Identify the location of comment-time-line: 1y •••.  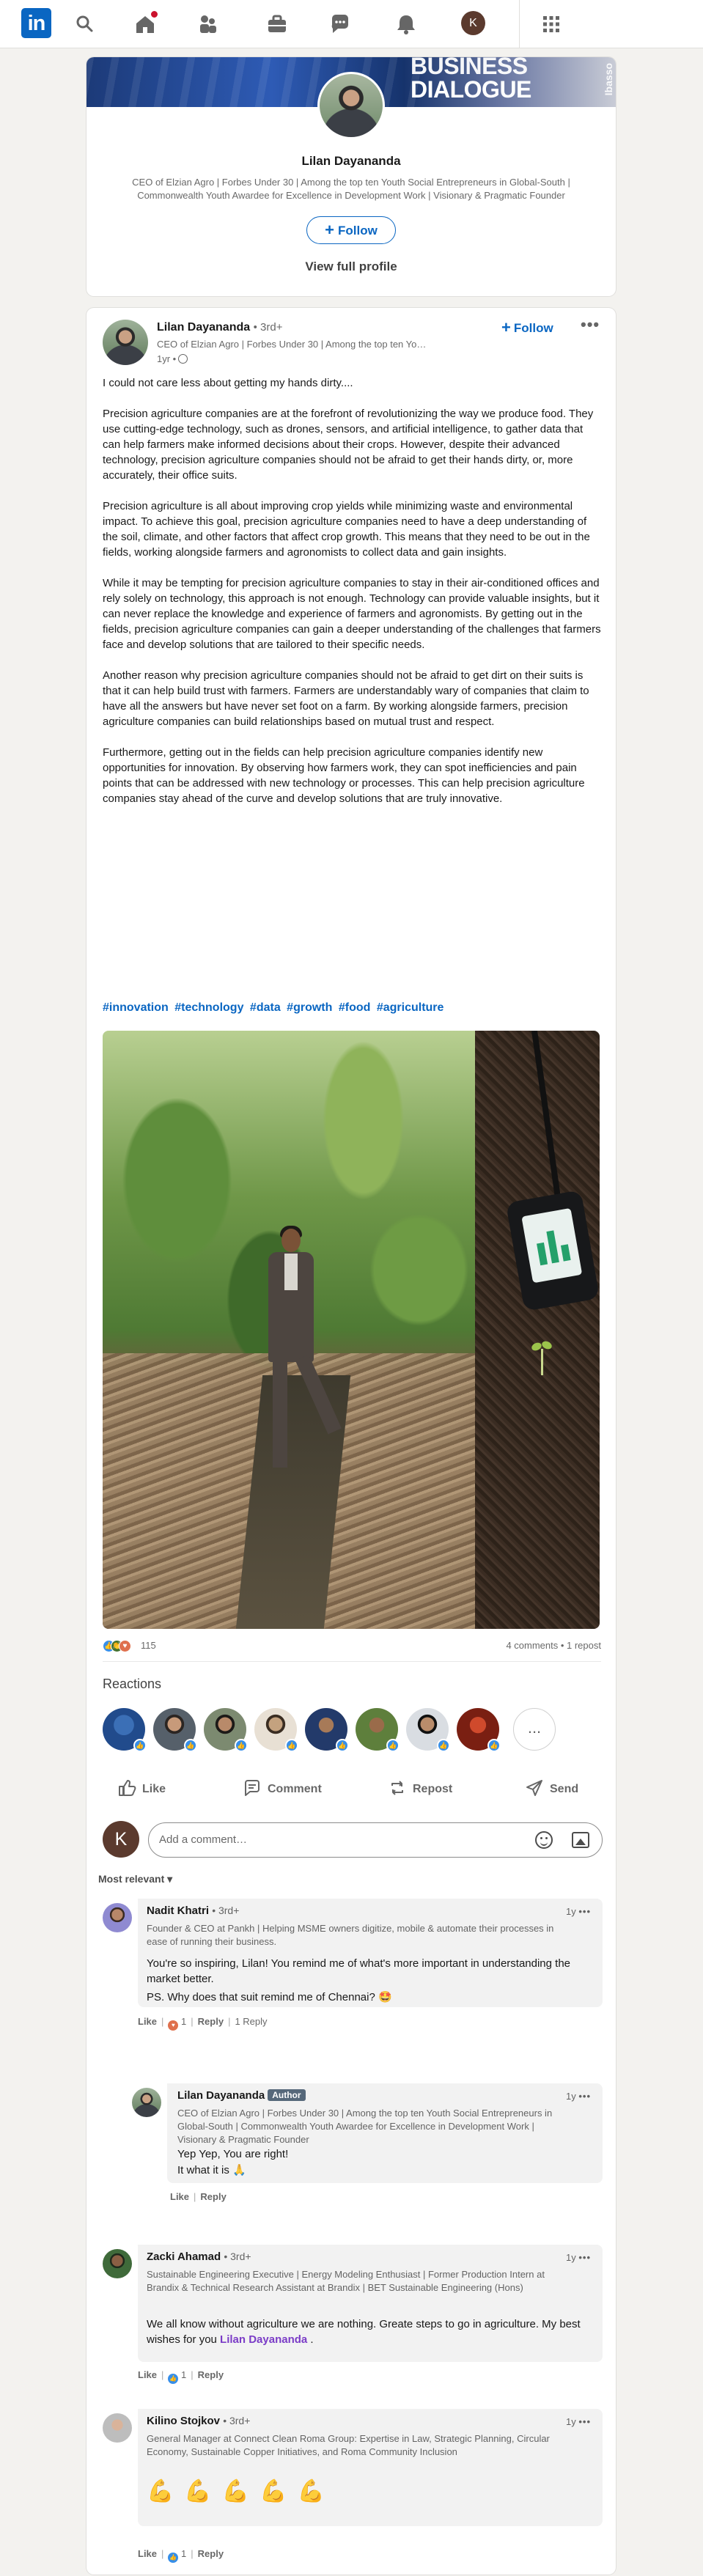
(578, 1911).